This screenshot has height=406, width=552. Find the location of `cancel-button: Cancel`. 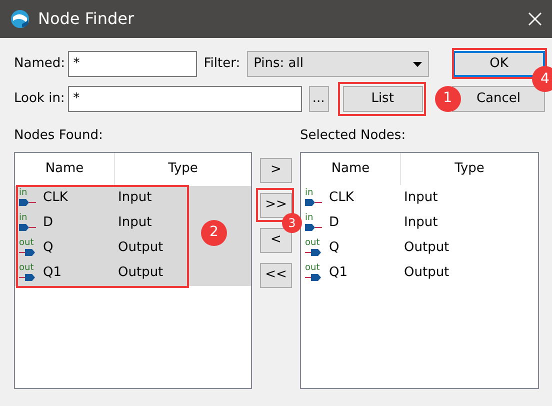

cancel-button: Cancel is located at coordinates (498, 99).